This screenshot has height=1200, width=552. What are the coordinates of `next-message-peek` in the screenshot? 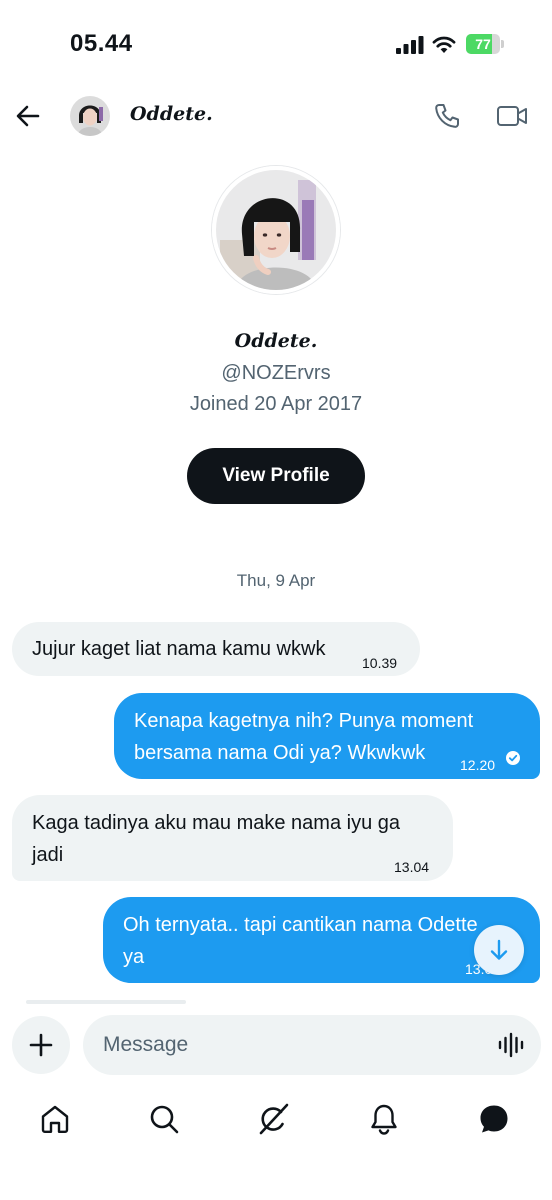 It's located at (106, 1002).